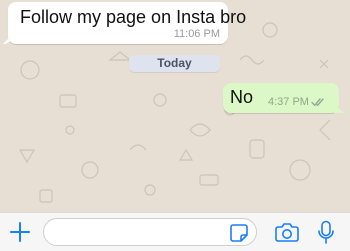  What do you see at coordinates (326, 232) in the screenshot?
I see `microphone-icon` at bounding box center [326, 232].